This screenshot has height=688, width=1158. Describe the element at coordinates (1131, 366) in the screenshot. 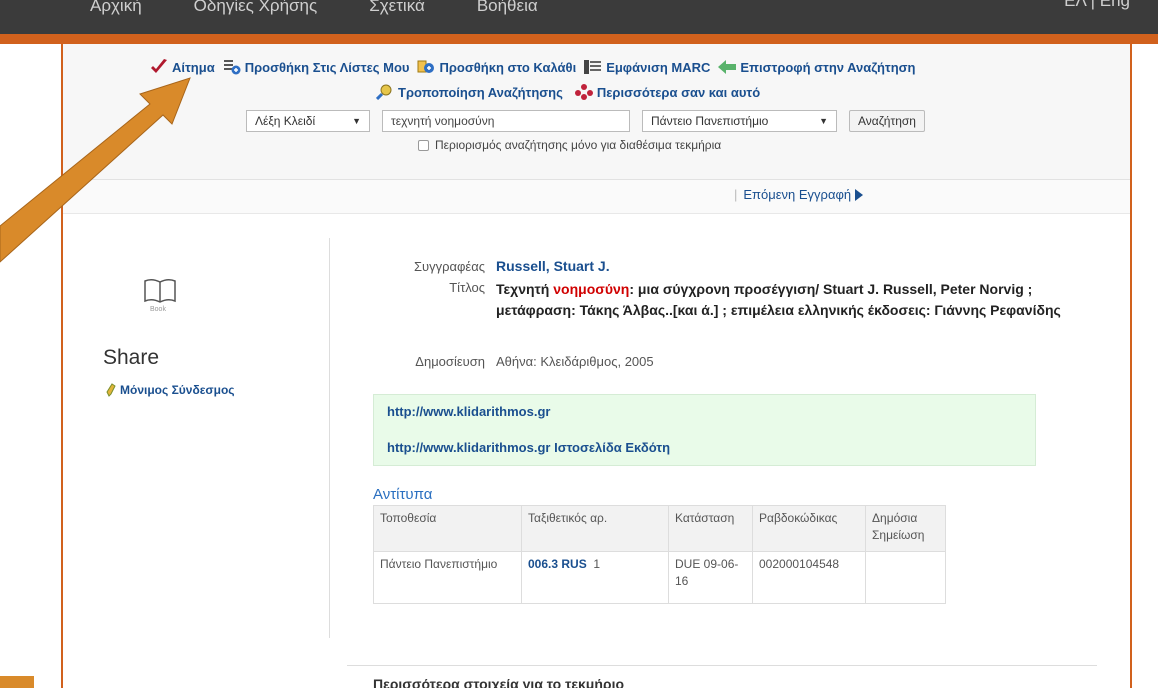

I see `content-border-right` at that location.